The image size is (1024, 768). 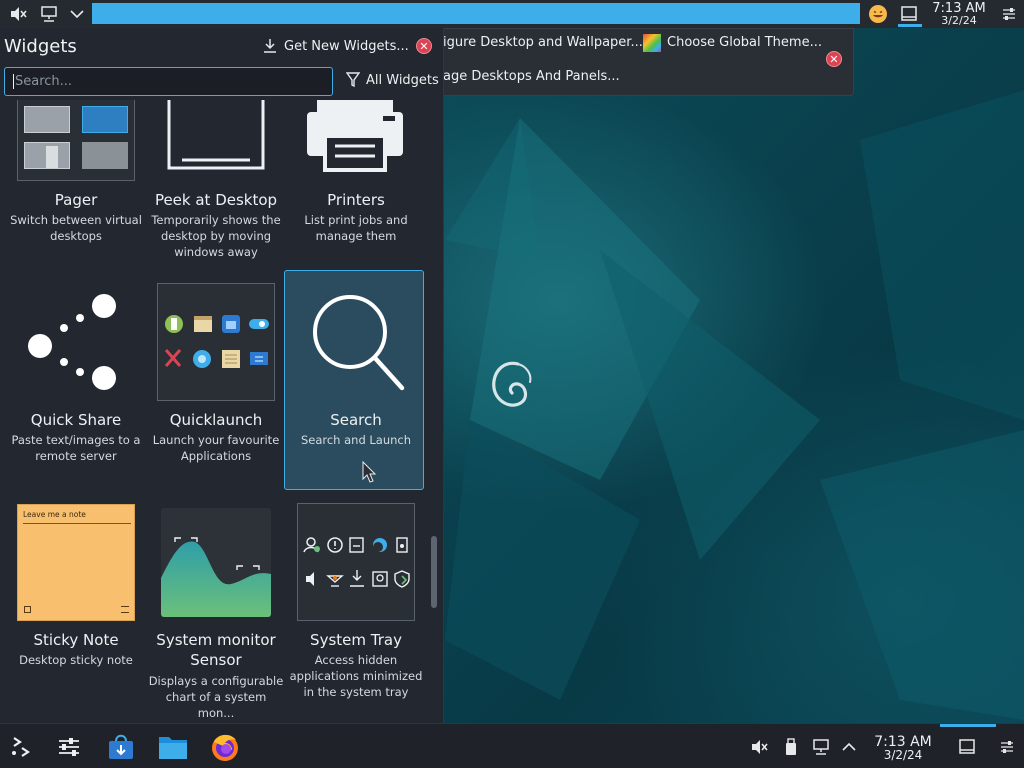 What do you see at coordinates (652, 43) in the screenshot?
I see `global-theme-icon` at bounding box center [652, 43].